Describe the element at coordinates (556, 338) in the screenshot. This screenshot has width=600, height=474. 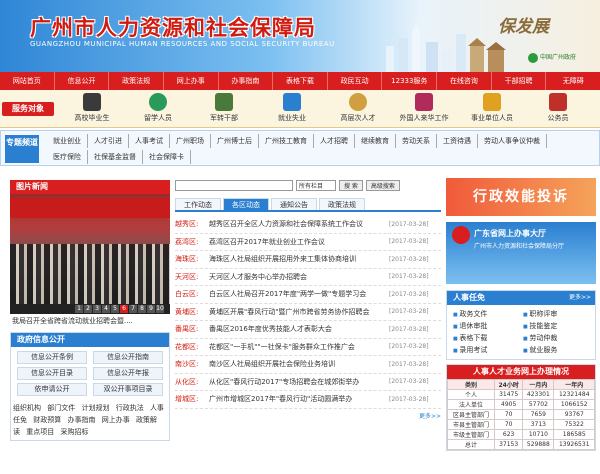
I see `personnel-link: 劳动仲裁` at that location.